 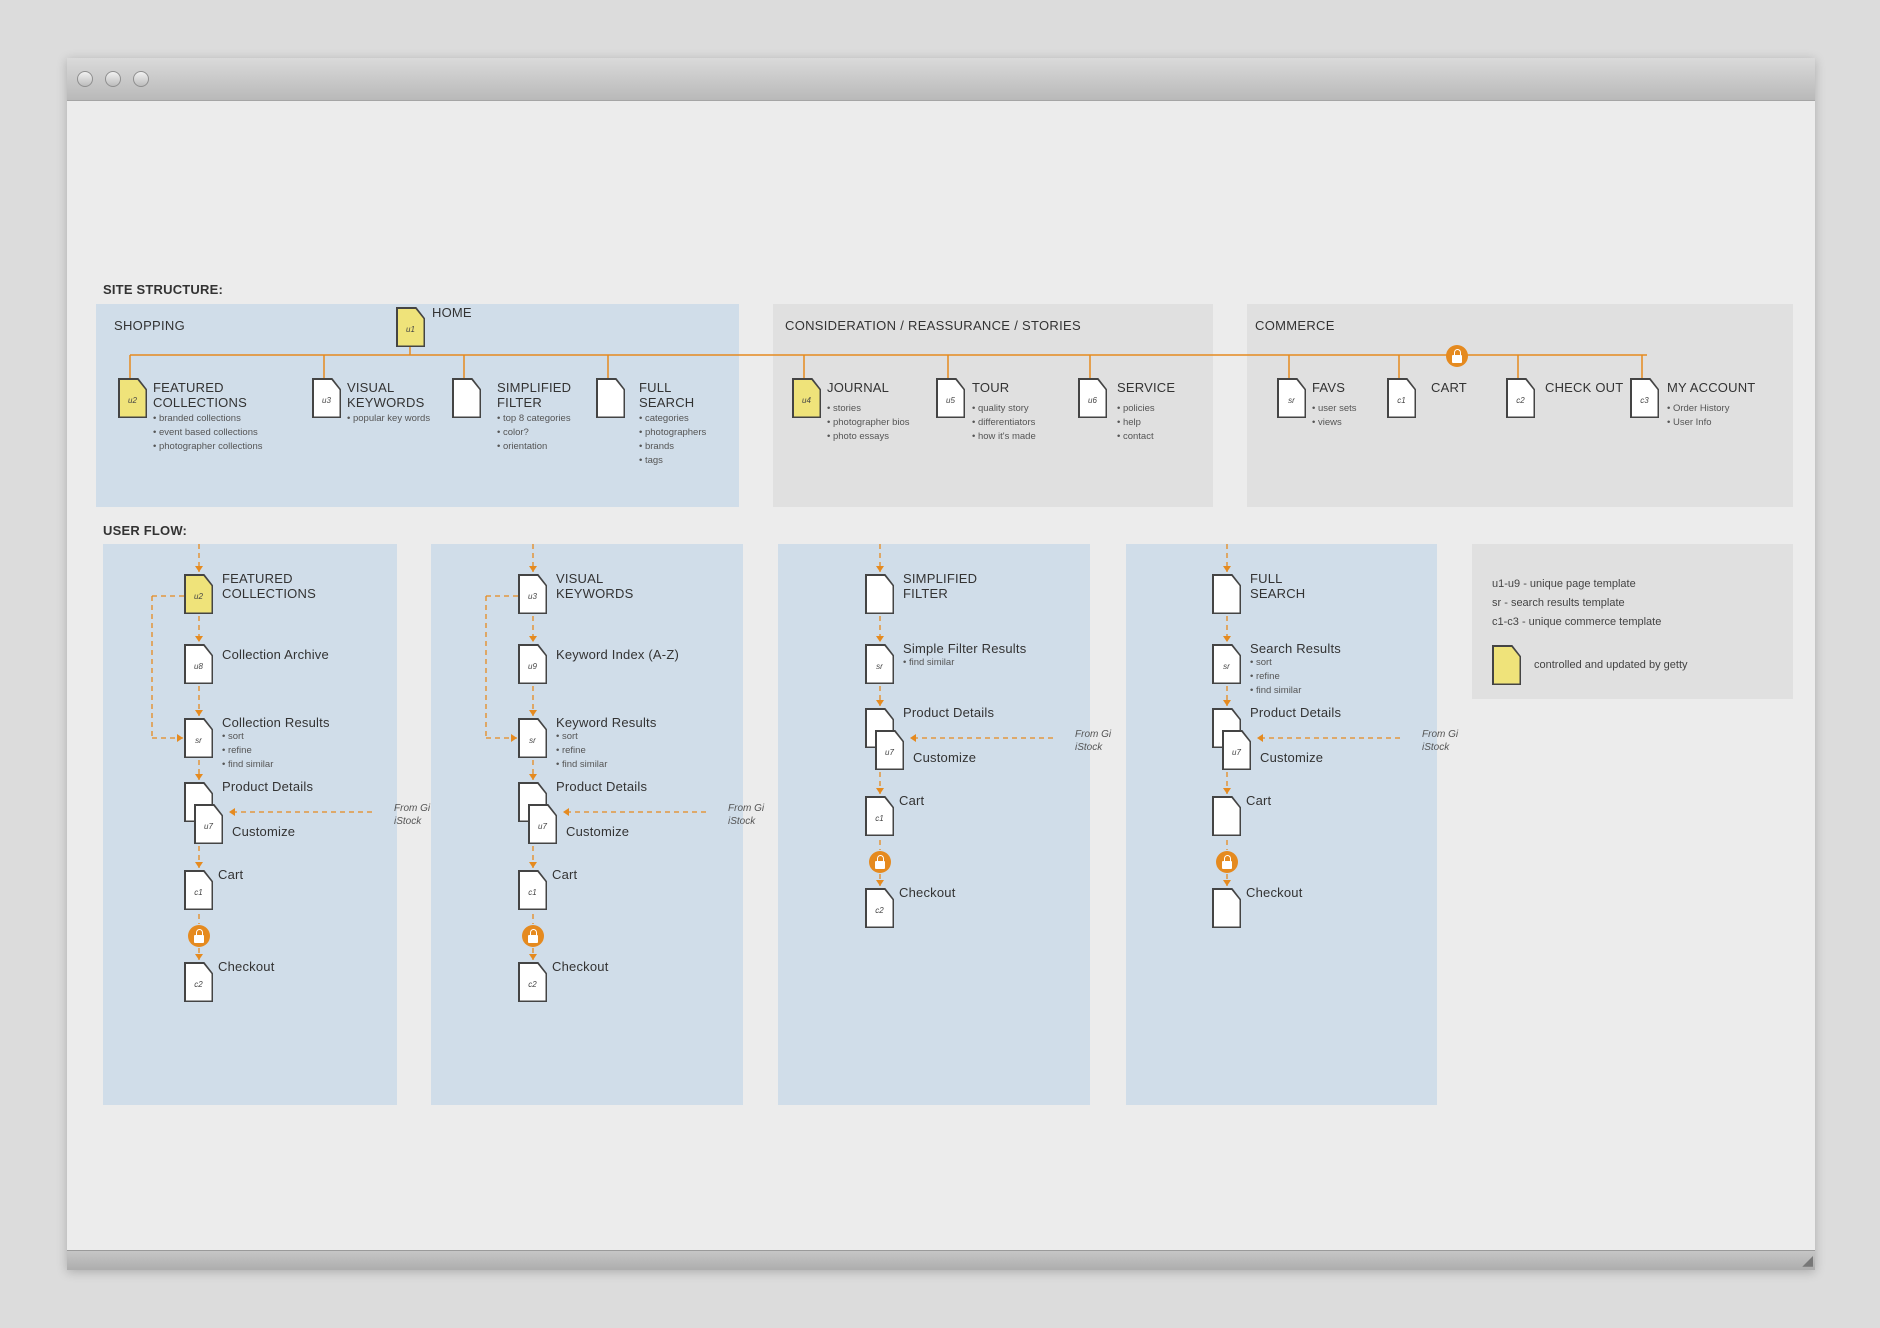 What do you see at coordinates (452, 312) in the screenshot?
I see `home-label: HOME` at bounding box center [452, 312].